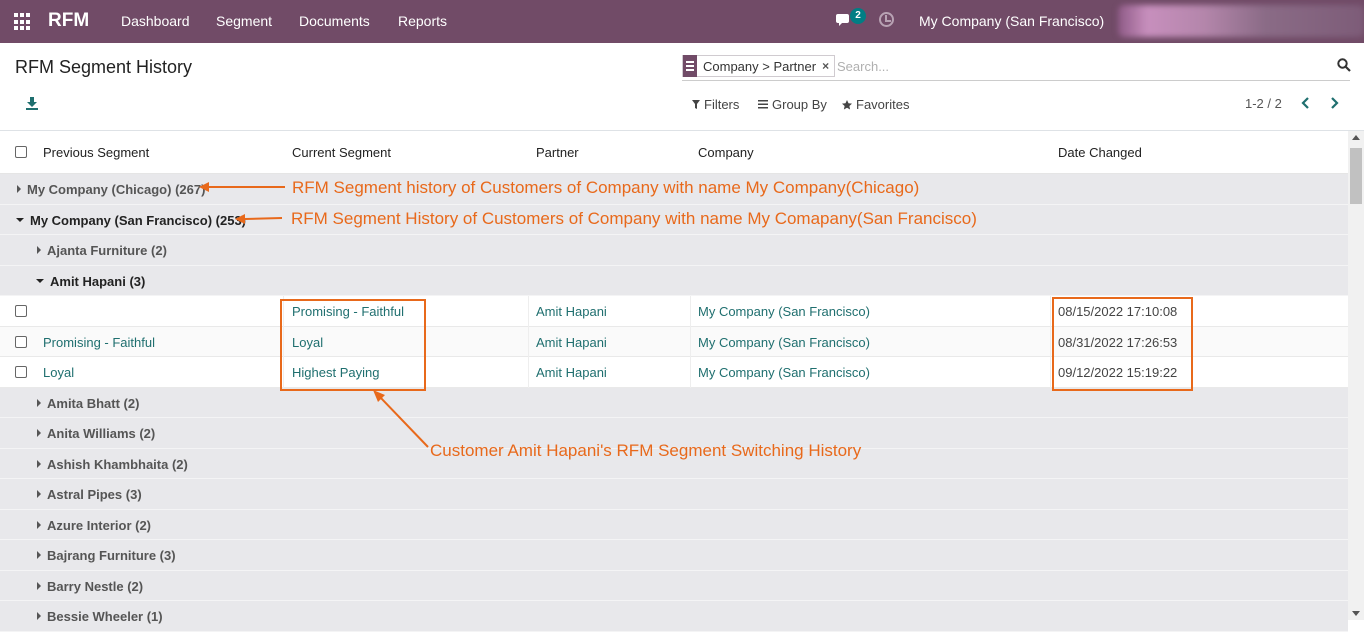  I want to click on scroll-up-arrow-icon, so click(1356, 137).